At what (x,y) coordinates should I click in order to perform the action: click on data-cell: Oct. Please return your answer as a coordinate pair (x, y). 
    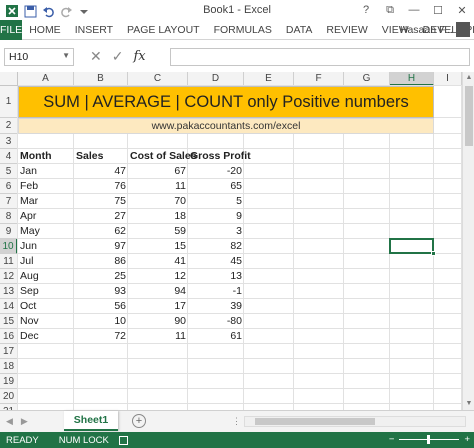
    Looking at the image, I should click on (46, 306).